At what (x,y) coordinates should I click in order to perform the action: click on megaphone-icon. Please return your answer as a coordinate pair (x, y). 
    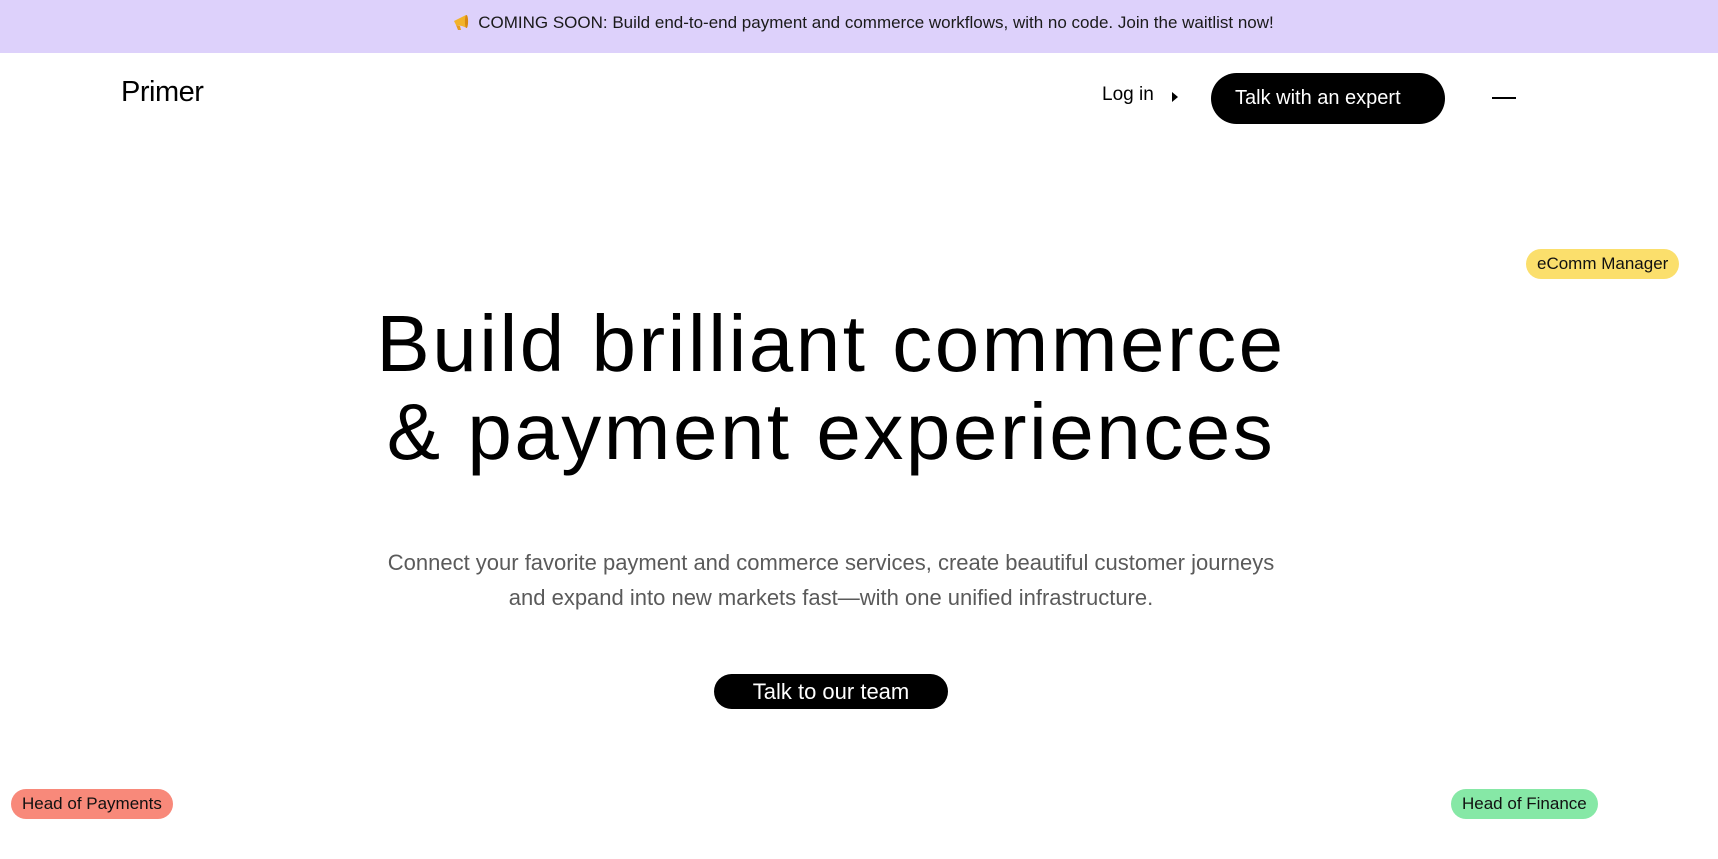
    Looking at the image, I should click on (462, 23).